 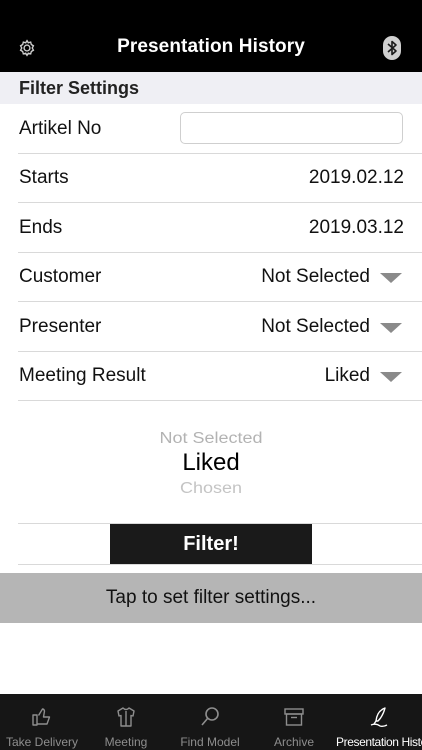 I want to click on customer-value: Not Selected, so click(x=315, y=277).